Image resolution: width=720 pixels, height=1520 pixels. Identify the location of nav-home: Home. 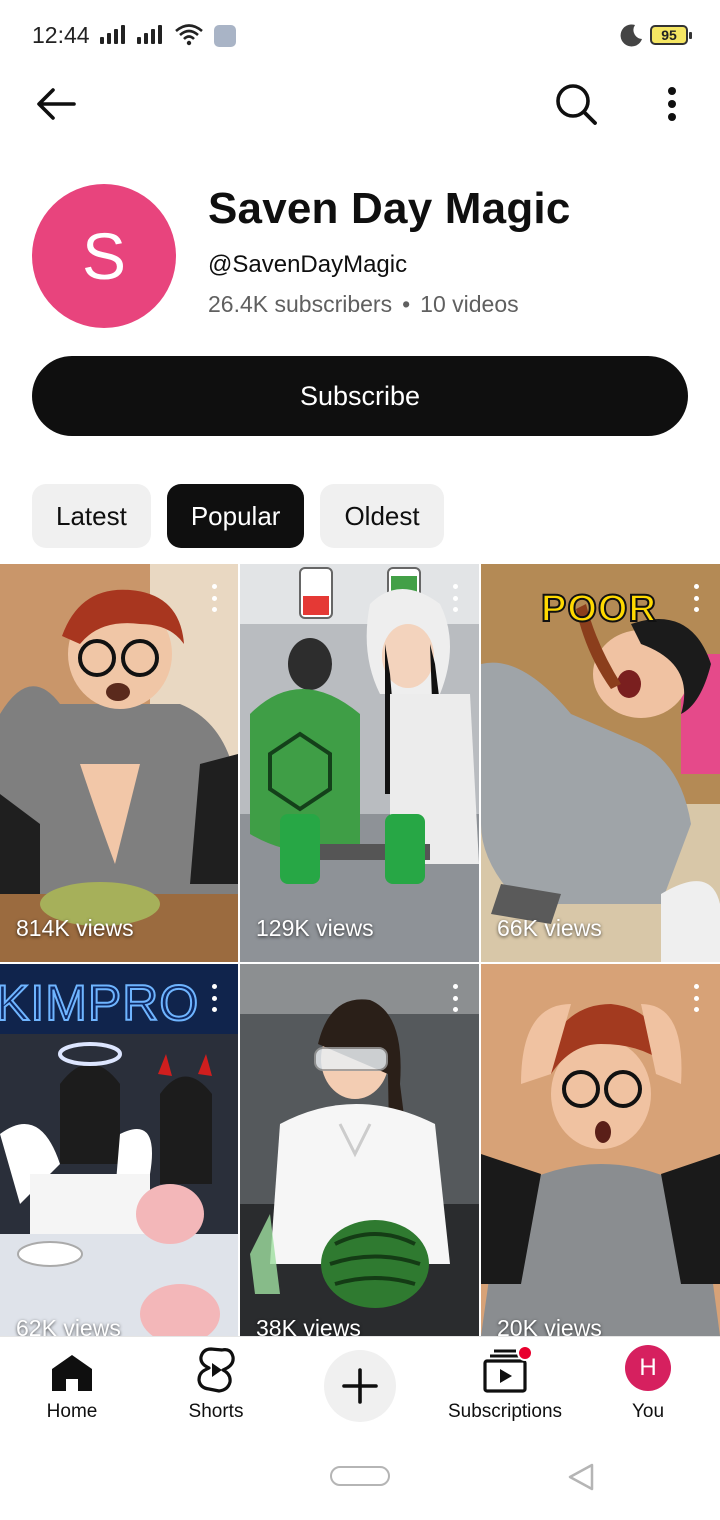
(72, 1389).